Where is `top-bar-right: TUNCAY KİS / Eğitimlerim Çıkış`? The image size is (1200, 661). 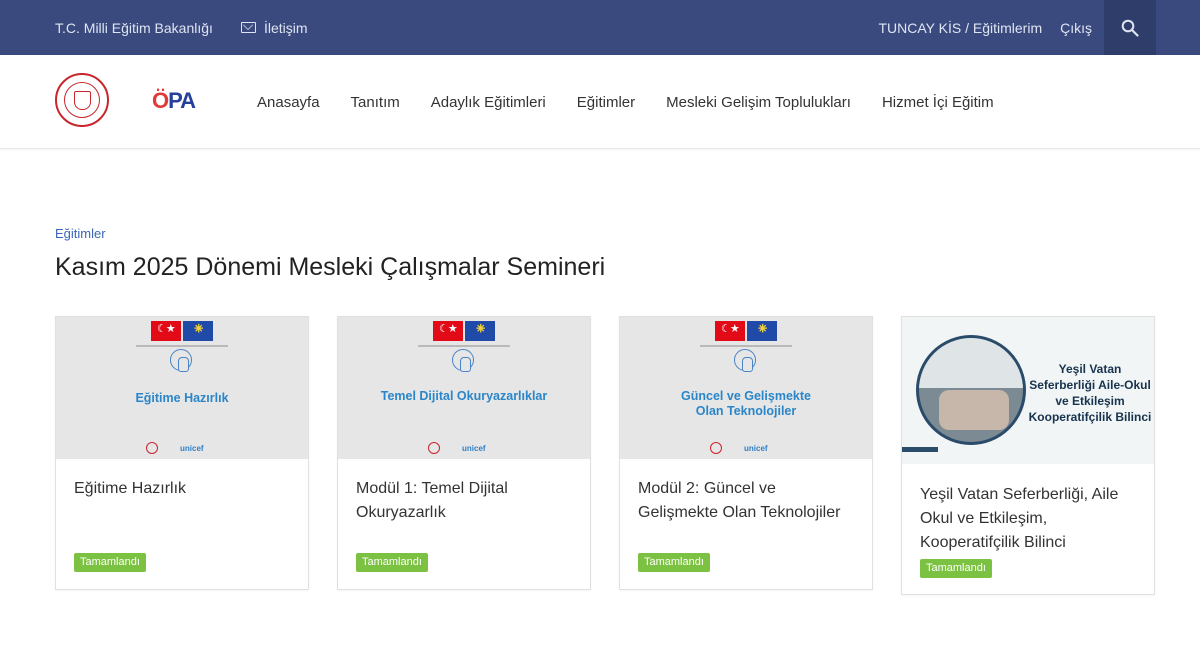
top-bar-right: TUNCAY KİS / Eğitimlerim Çıkış is located at coordinates (985, 27).